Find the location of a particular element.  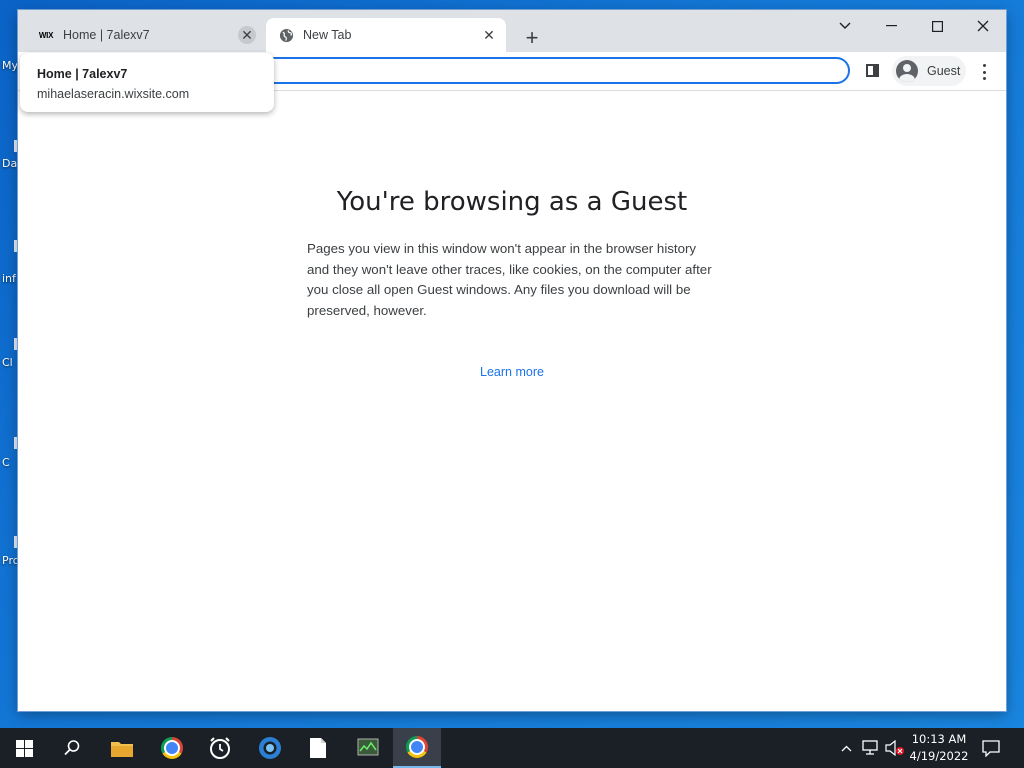

windows-icon is located at coordinates (24, 748).